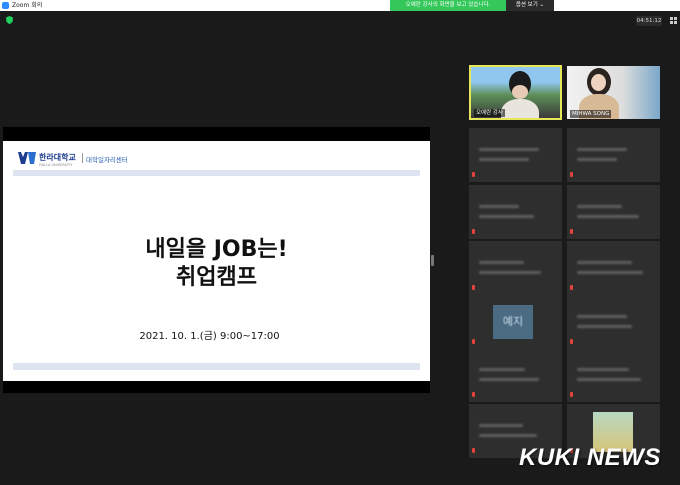 This screenshot has width=680, height=485. What do you see at coordinates (107, 160) in the screenshot?
I see `logo-department: 대학일자리센터` at bounding box center [107, 160].